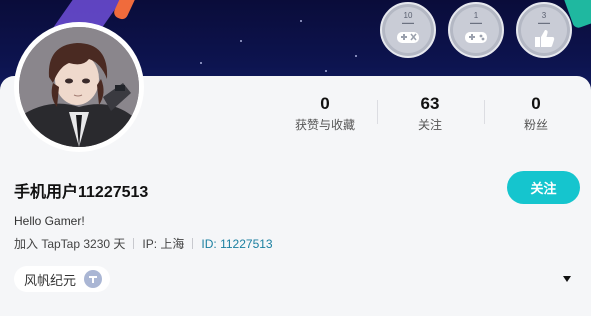 This screenshot has width=591, height=316. What do you see at coordinates (163, 244) in the screenshot?
I see `ip-location: IP: 上海` at bounding box center [163, 244].